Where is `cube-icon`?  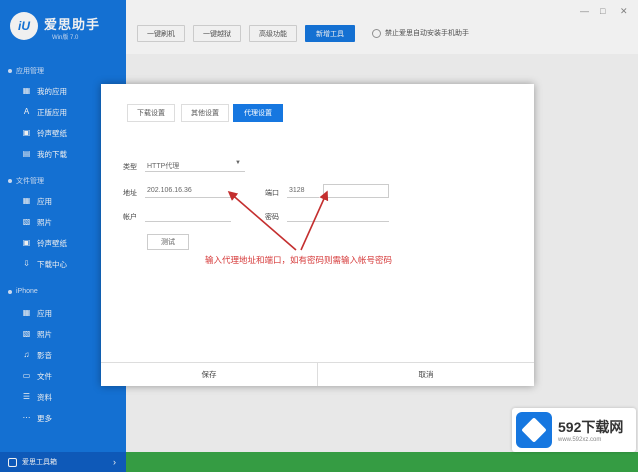
cube-icon is located at coordinates (534, 430).